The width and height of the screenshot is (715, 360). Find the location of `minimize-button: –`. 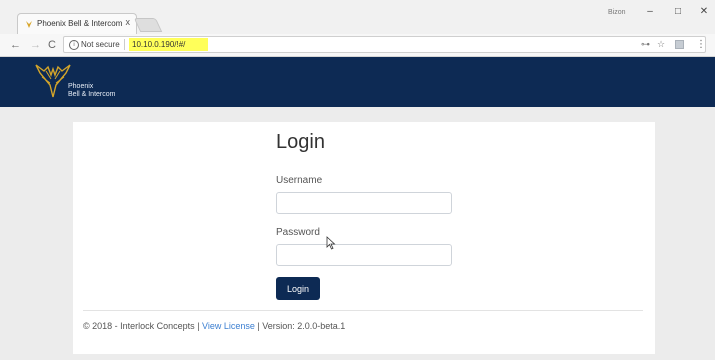

minimize-button: – is located at coordinates (650, 12).